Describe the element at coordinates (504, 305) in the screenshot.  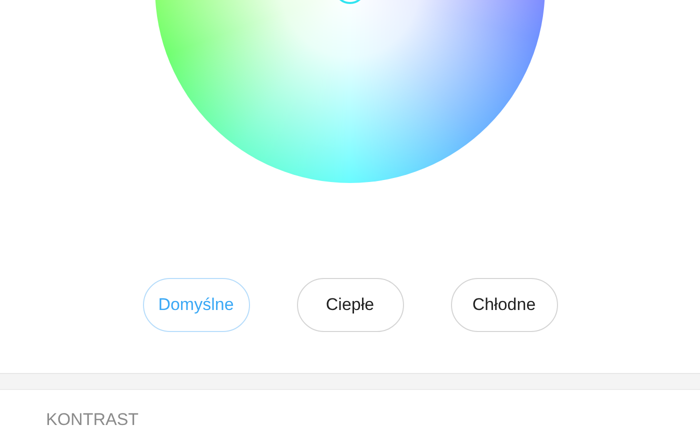
I see `preset-button: Chłodne` at that location.